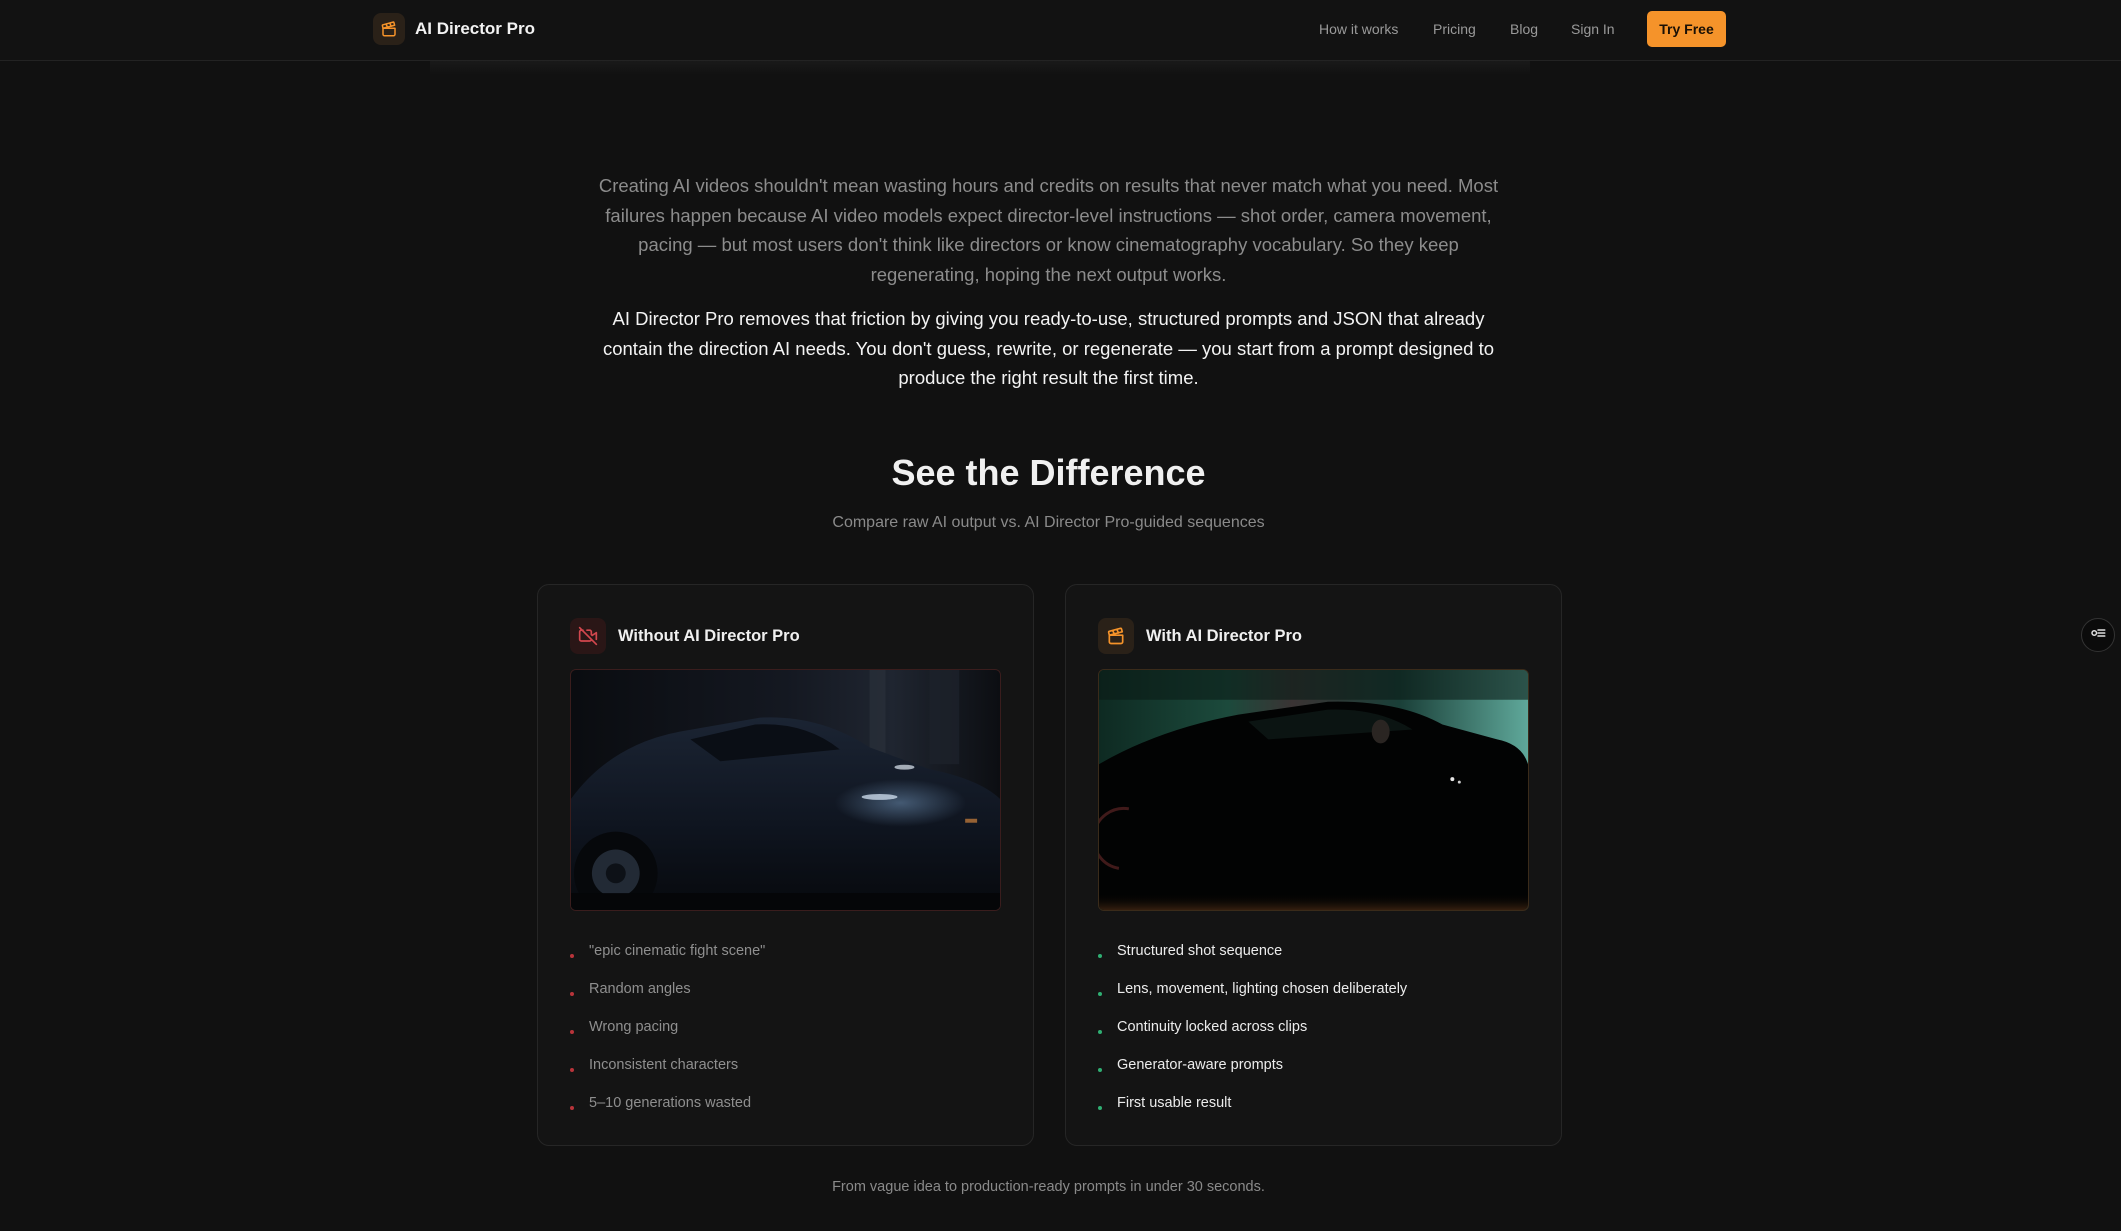 This screenshot has height=1231, width=2121. I want to click on settings-sliders-icon, so click(2098, 635).